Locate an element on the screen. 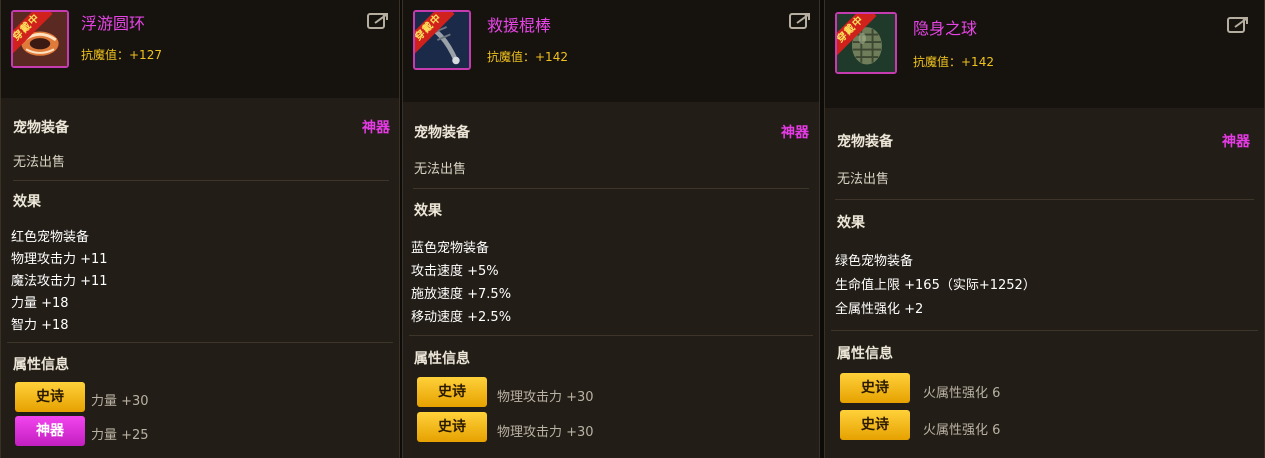 The image size is (1265, 458). effect-line: 绿色宠物装备 is located at coordinates (874, 261).